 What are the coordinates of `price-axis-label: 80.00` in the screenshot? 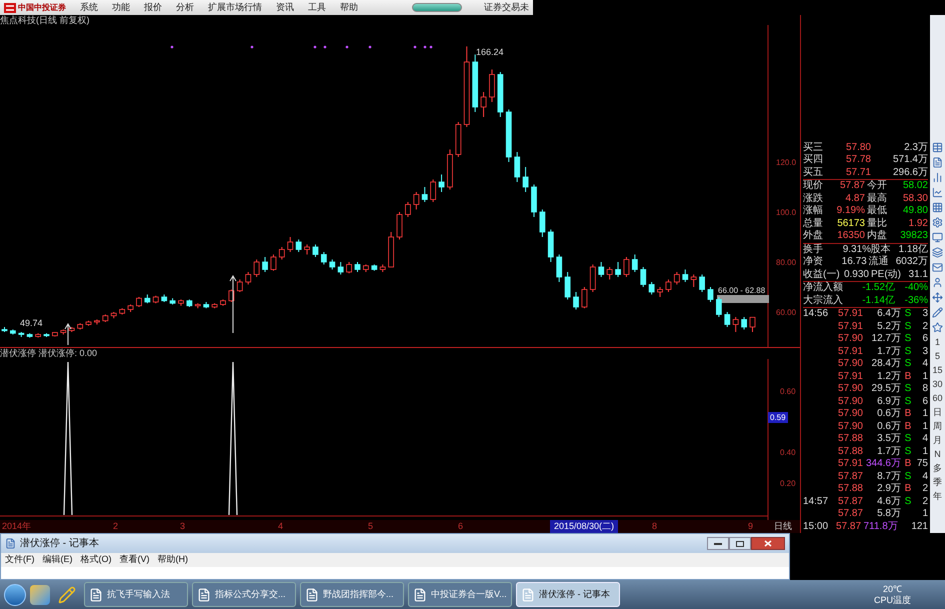 It's located at (786, 262).